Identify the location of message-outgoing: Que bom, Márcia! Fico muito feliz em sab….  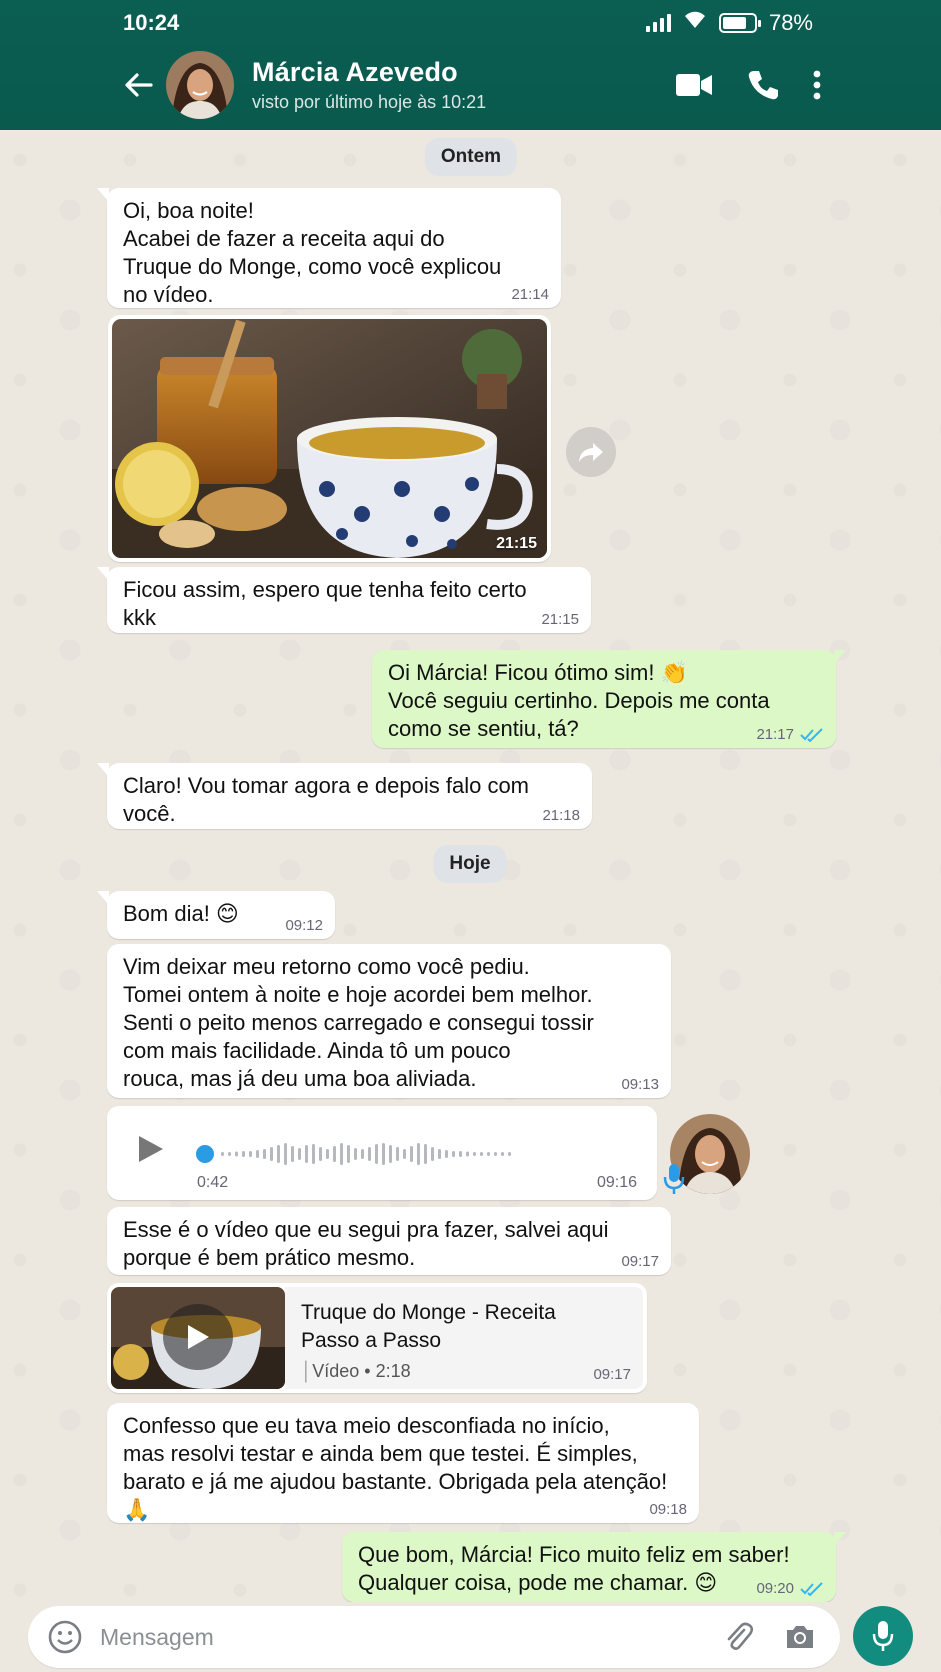
(594, 1567).